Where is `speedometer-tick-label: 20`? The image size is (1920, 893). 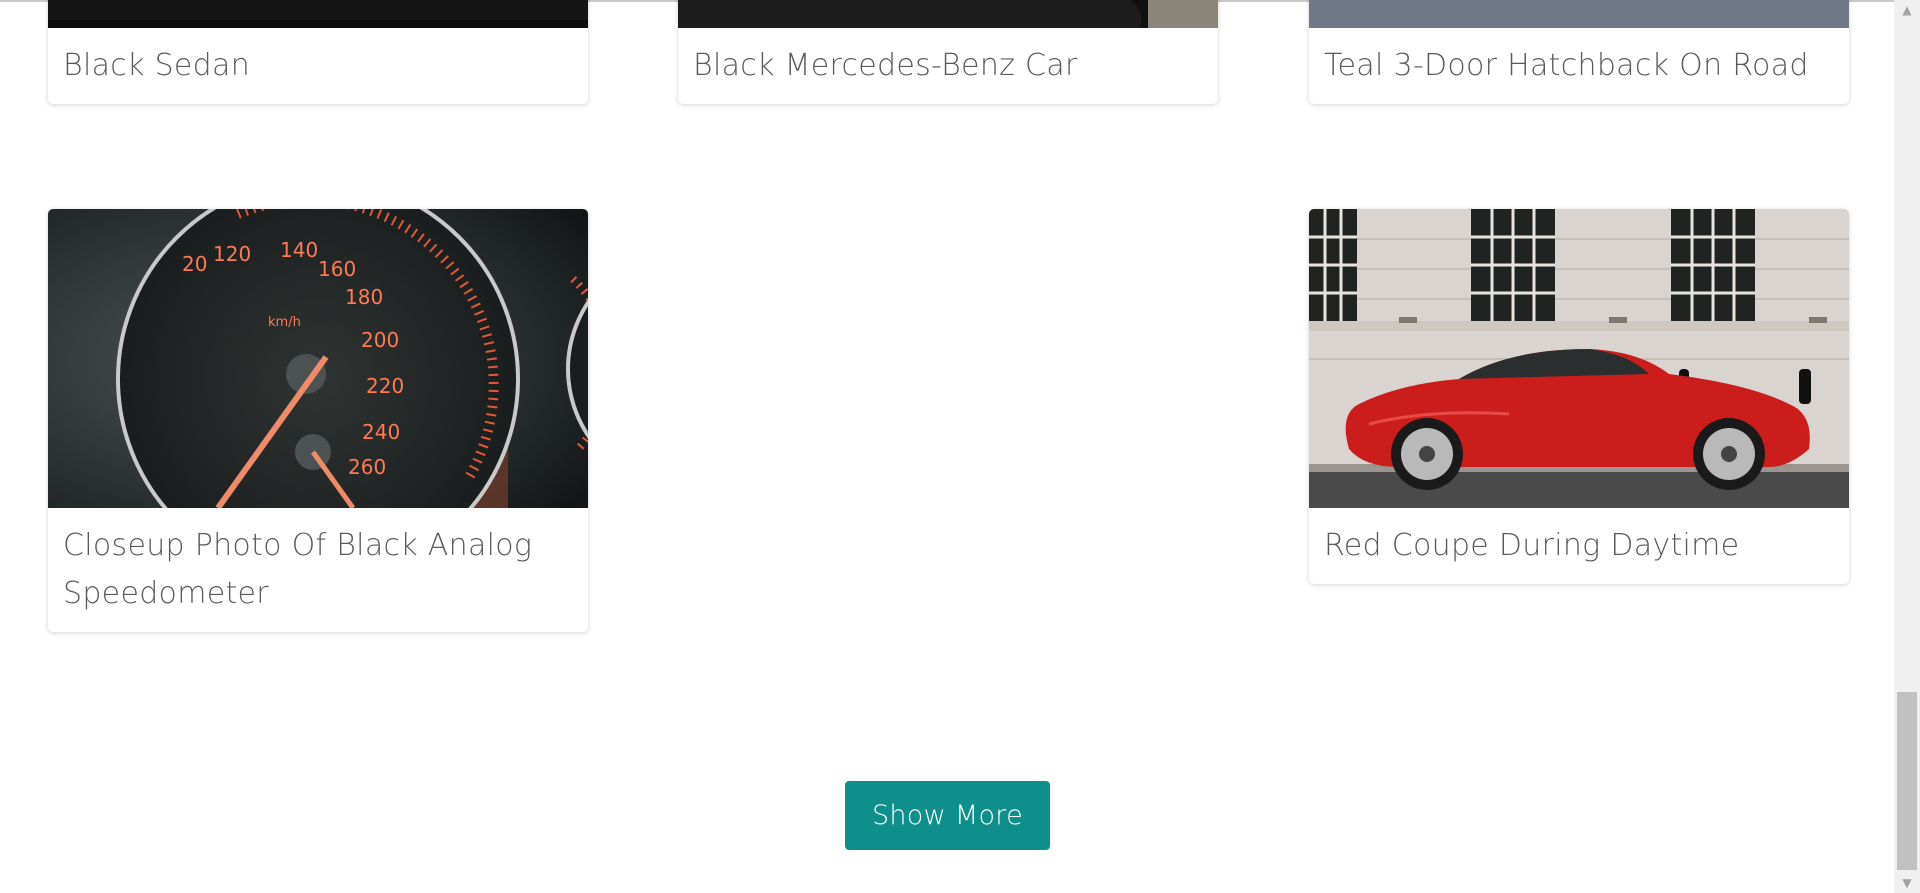
speedometer-tick-label: 20 is located at coordinates (194, 264).